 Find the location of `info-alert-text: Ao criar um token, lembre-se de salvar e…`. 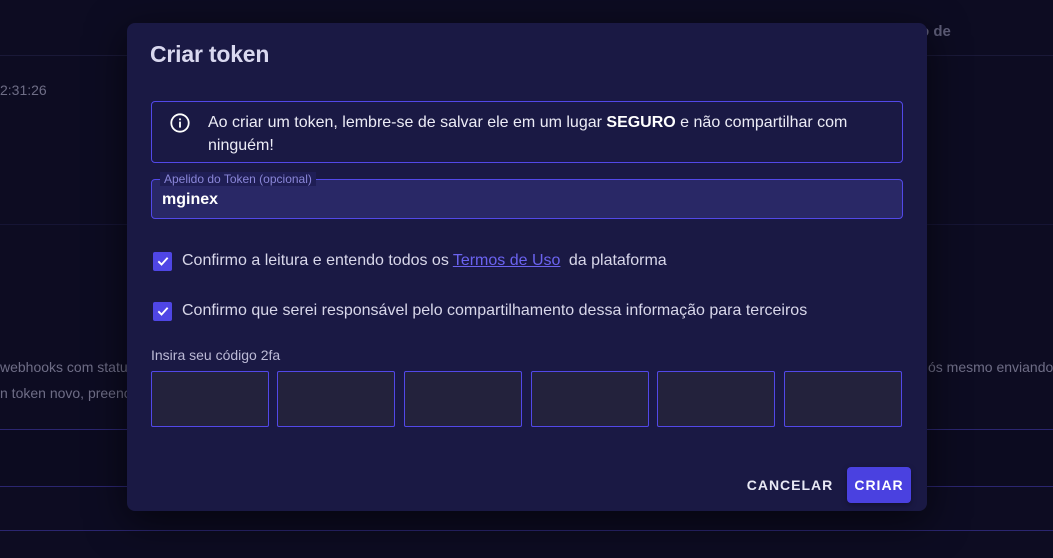

info-alert-text: Ao criar um token, lembre-se de salvar e… is located at coordinates (528, 134).